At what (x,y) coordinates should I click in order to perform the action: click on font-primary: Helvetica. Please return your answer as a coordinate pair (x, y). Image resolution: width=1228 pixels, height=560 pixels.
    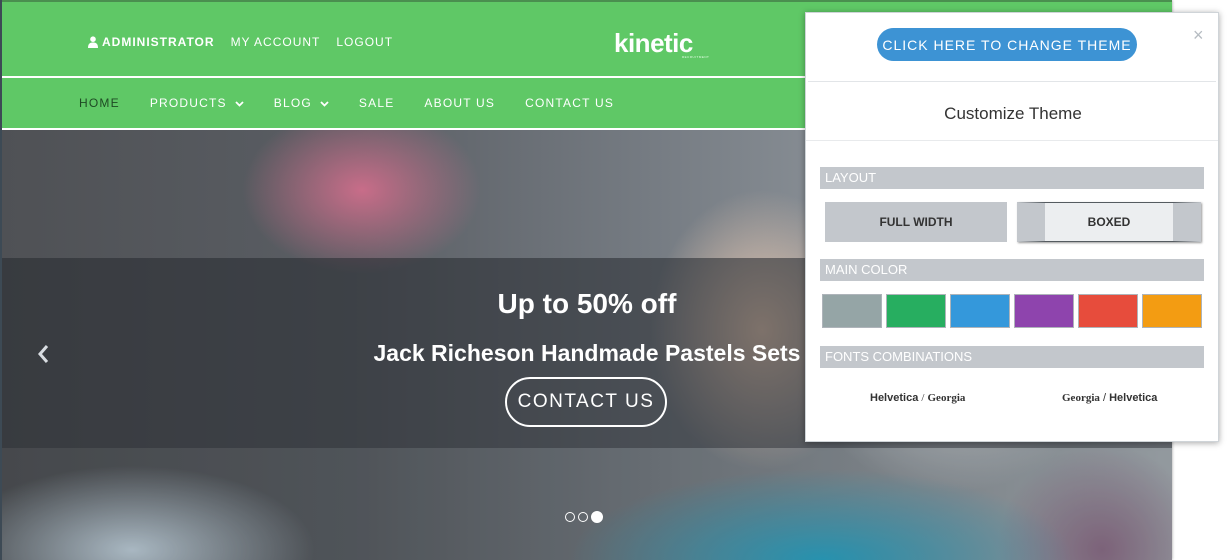
    Looking at the image, I should click on (894, 398).